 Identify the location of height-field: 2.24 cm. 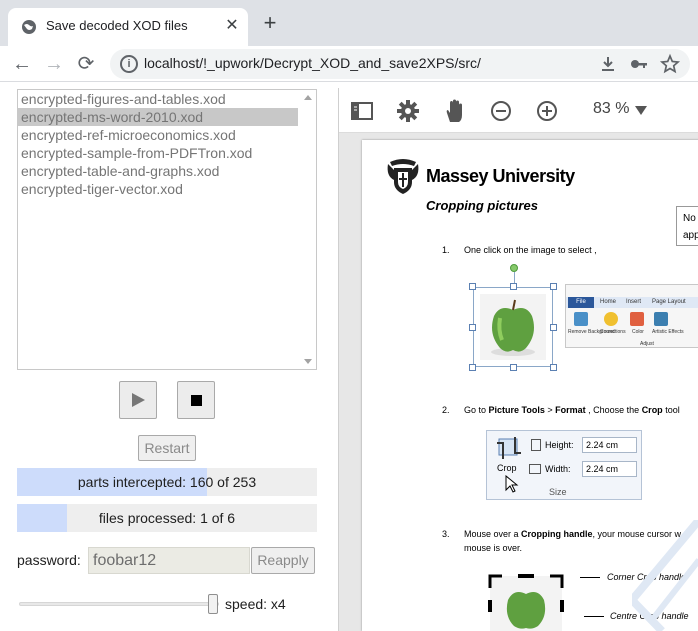
(609, 445).